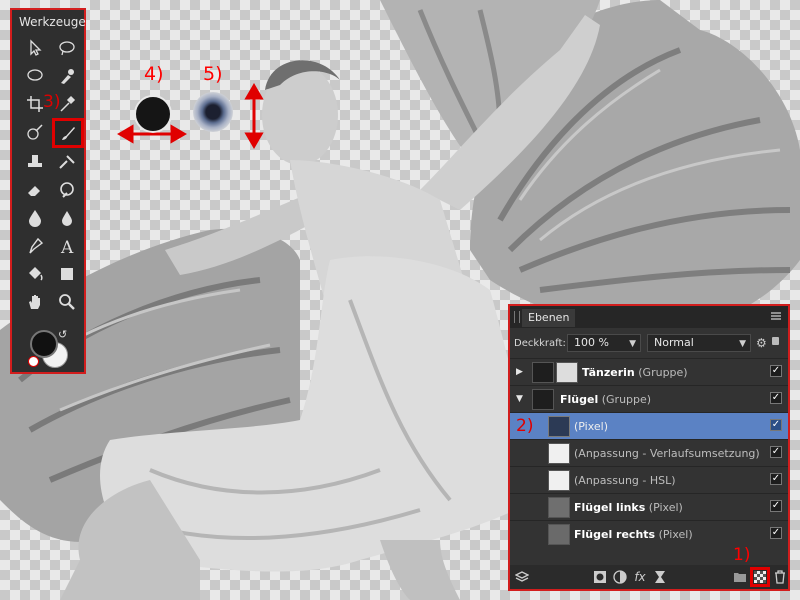  I want to click on dodge-icon, so click(67, 190).